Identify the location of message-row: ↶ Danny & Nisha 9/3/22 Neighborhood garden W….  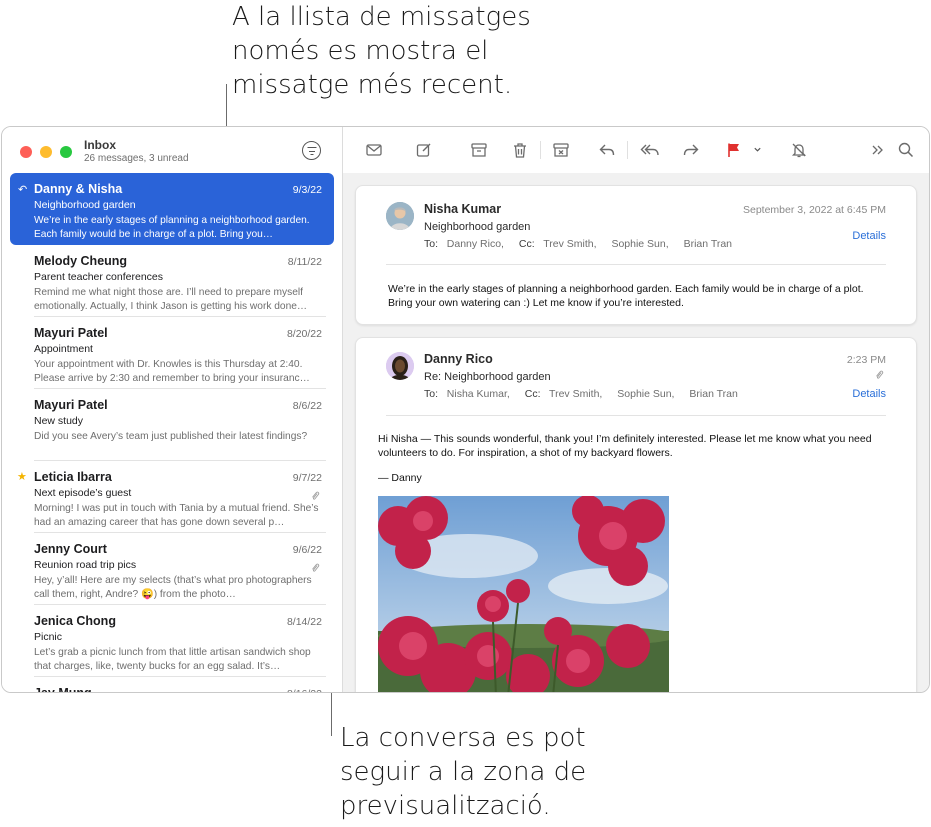
(172, 209).